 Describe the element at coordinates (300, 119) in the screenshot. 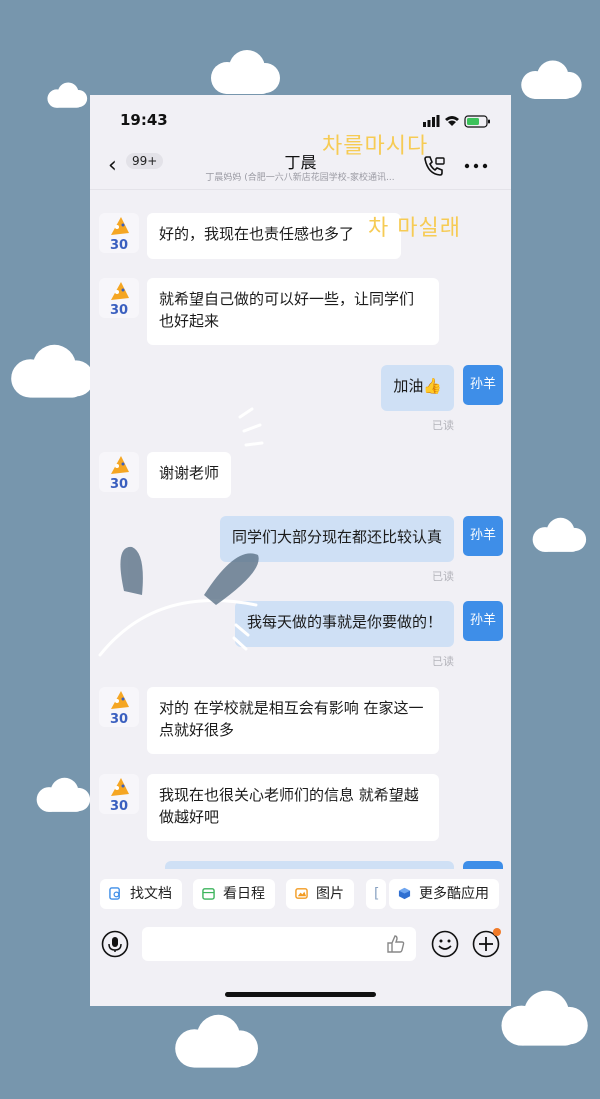

I see `status-bar: 19:43` at that location.